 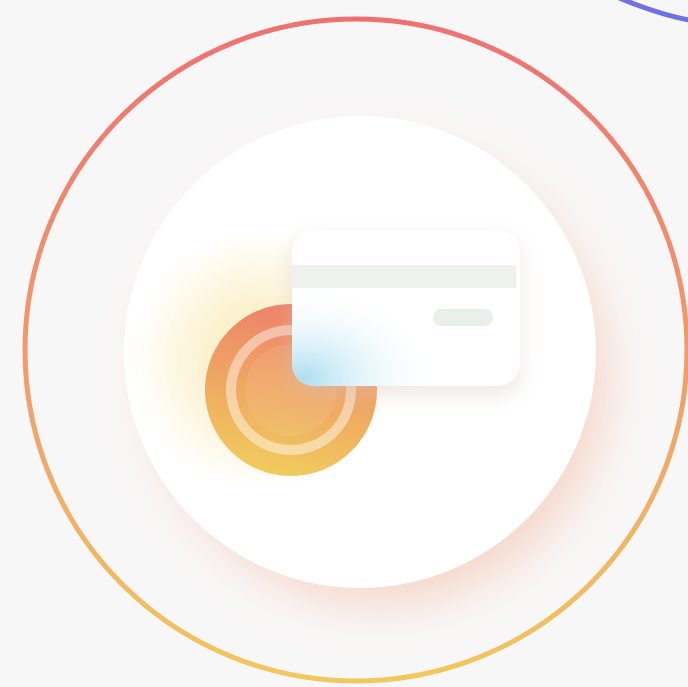 I want to click on credit-card-icon, so click(x=406, y=308).